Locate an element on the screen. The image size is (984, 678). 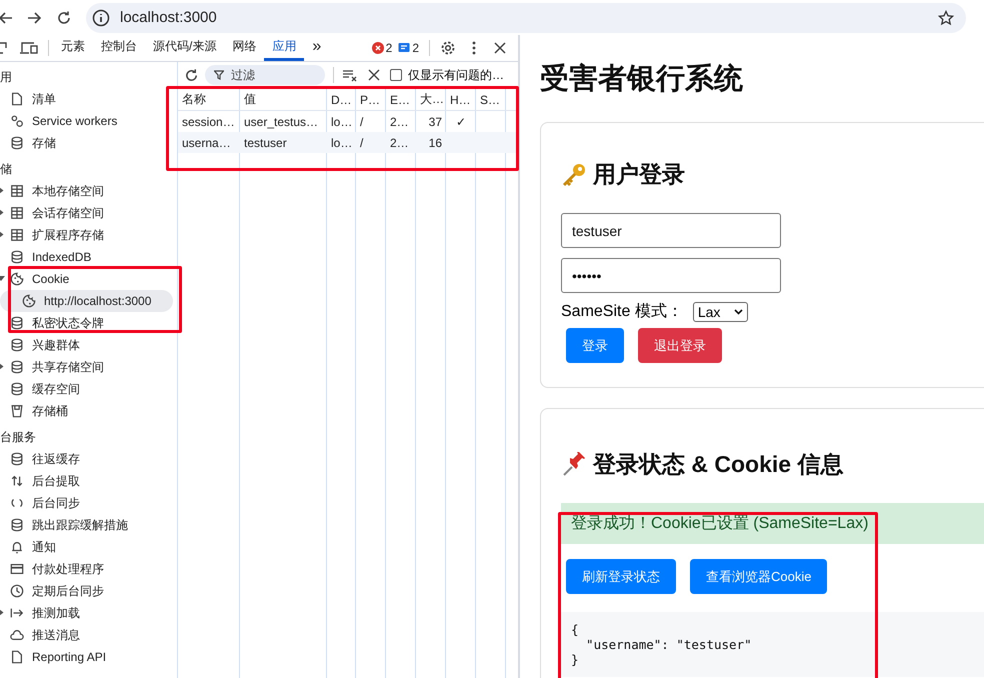
key-icon is located at coordinates (574, 175).